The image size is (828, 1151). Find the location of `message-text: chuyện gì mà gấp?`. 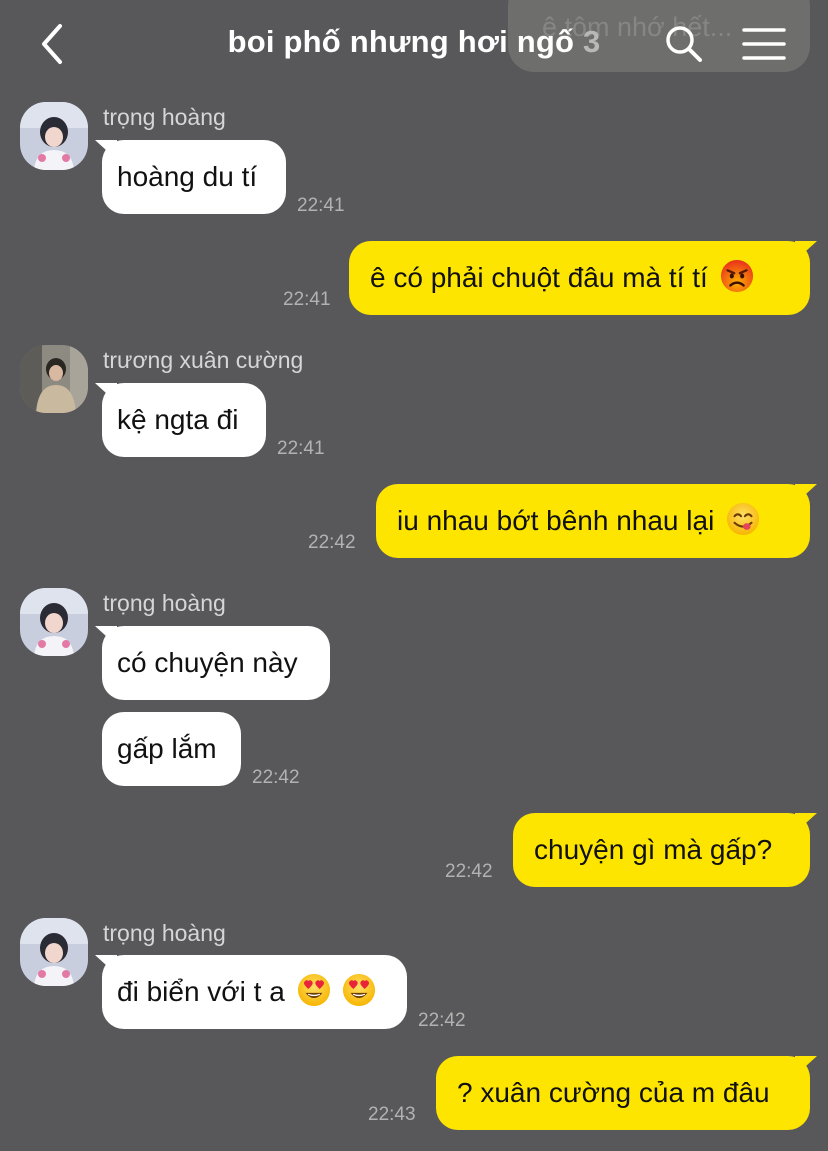

message-text: chuyện gì mà gấp? is located at coordinates (653, 849).